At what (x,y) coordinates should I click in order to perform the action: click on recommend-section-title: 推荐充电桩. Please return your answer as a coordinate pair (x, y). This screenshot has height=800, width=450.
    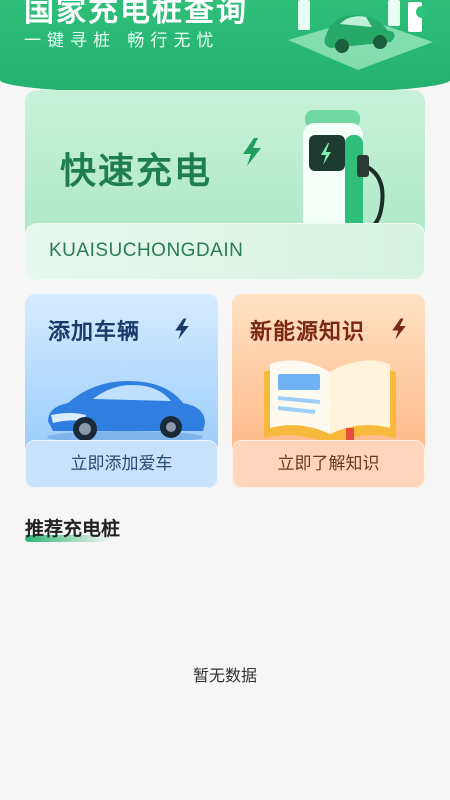
    Looking at the image, I should click on (73, 529).